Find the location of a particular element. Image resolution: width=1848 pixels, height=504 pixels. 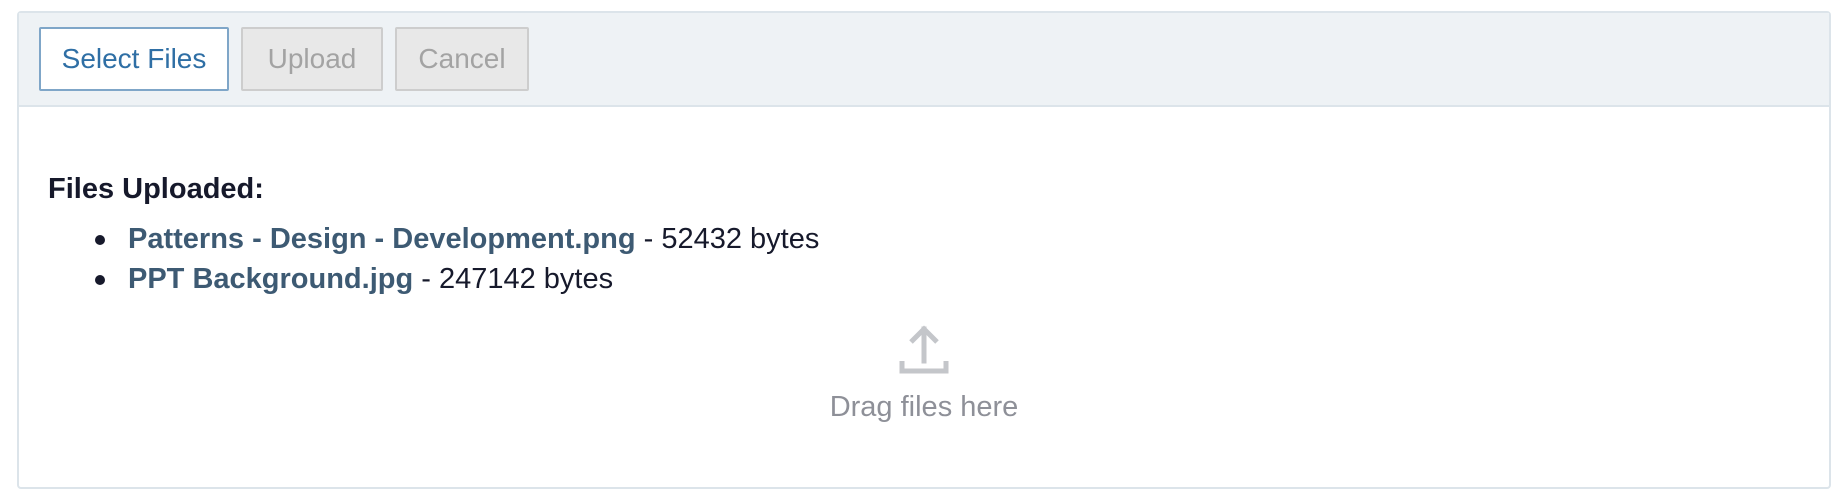

drop-zone-text: Drag files here is located at coordinates (924, 407).